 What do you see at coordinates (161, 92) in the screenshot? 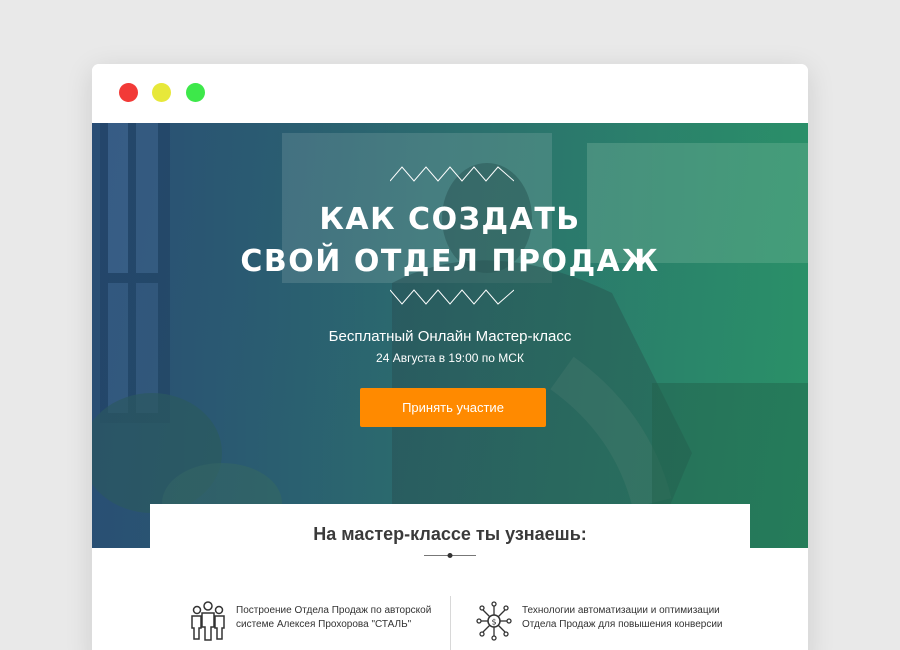
I see `minimize-window-button` at bounding box center [161, 92].